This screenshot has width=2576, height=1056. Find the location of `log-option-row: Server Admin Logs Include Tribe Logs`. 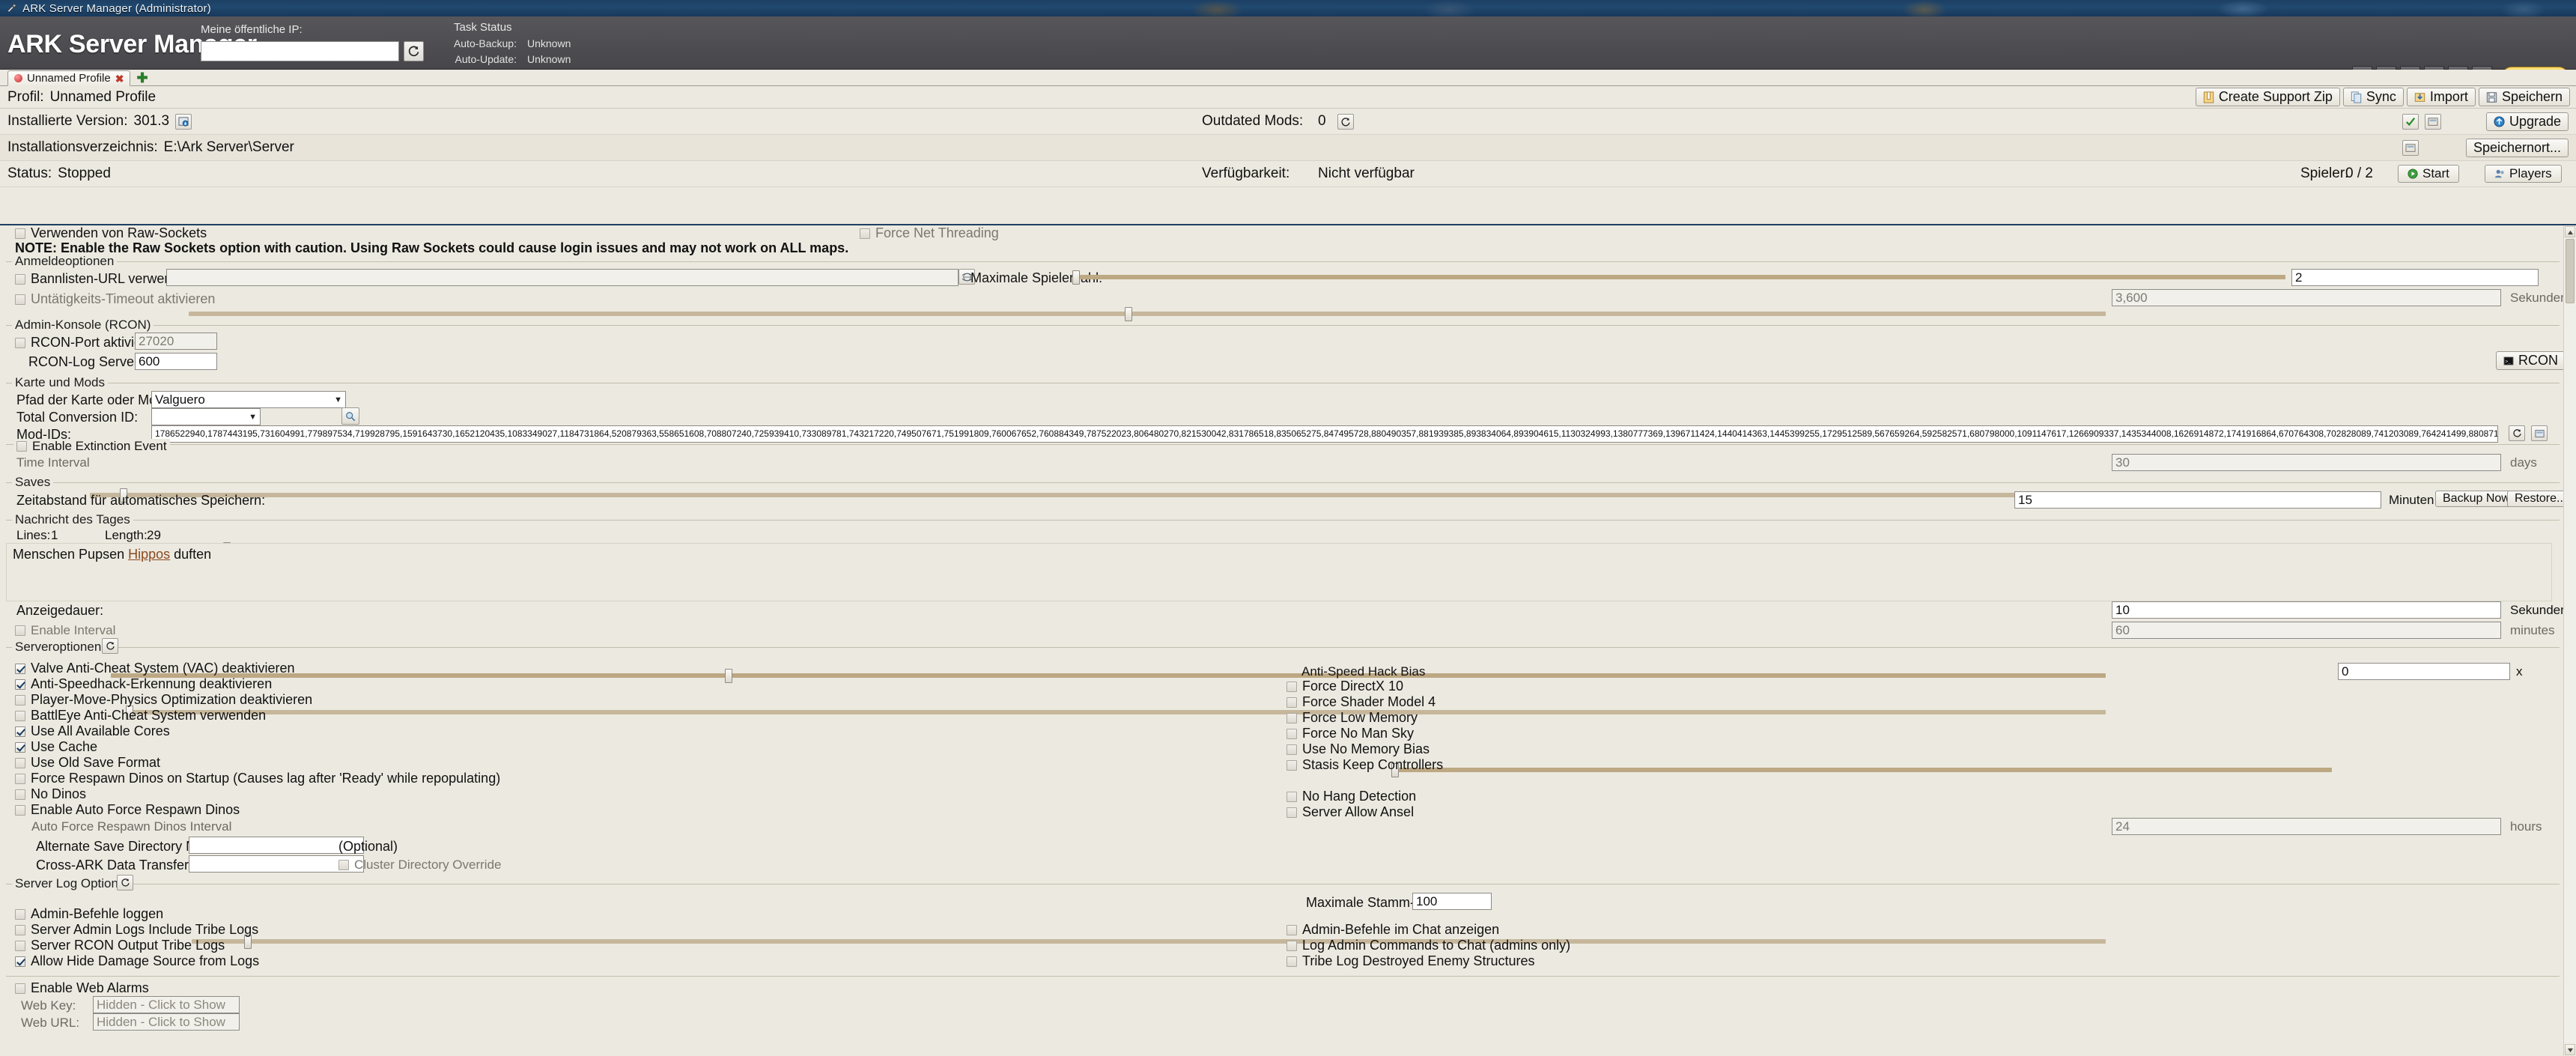

log-option-row: Server Admin Logs Include Tribe Logs is located at coordinates (136, 930).